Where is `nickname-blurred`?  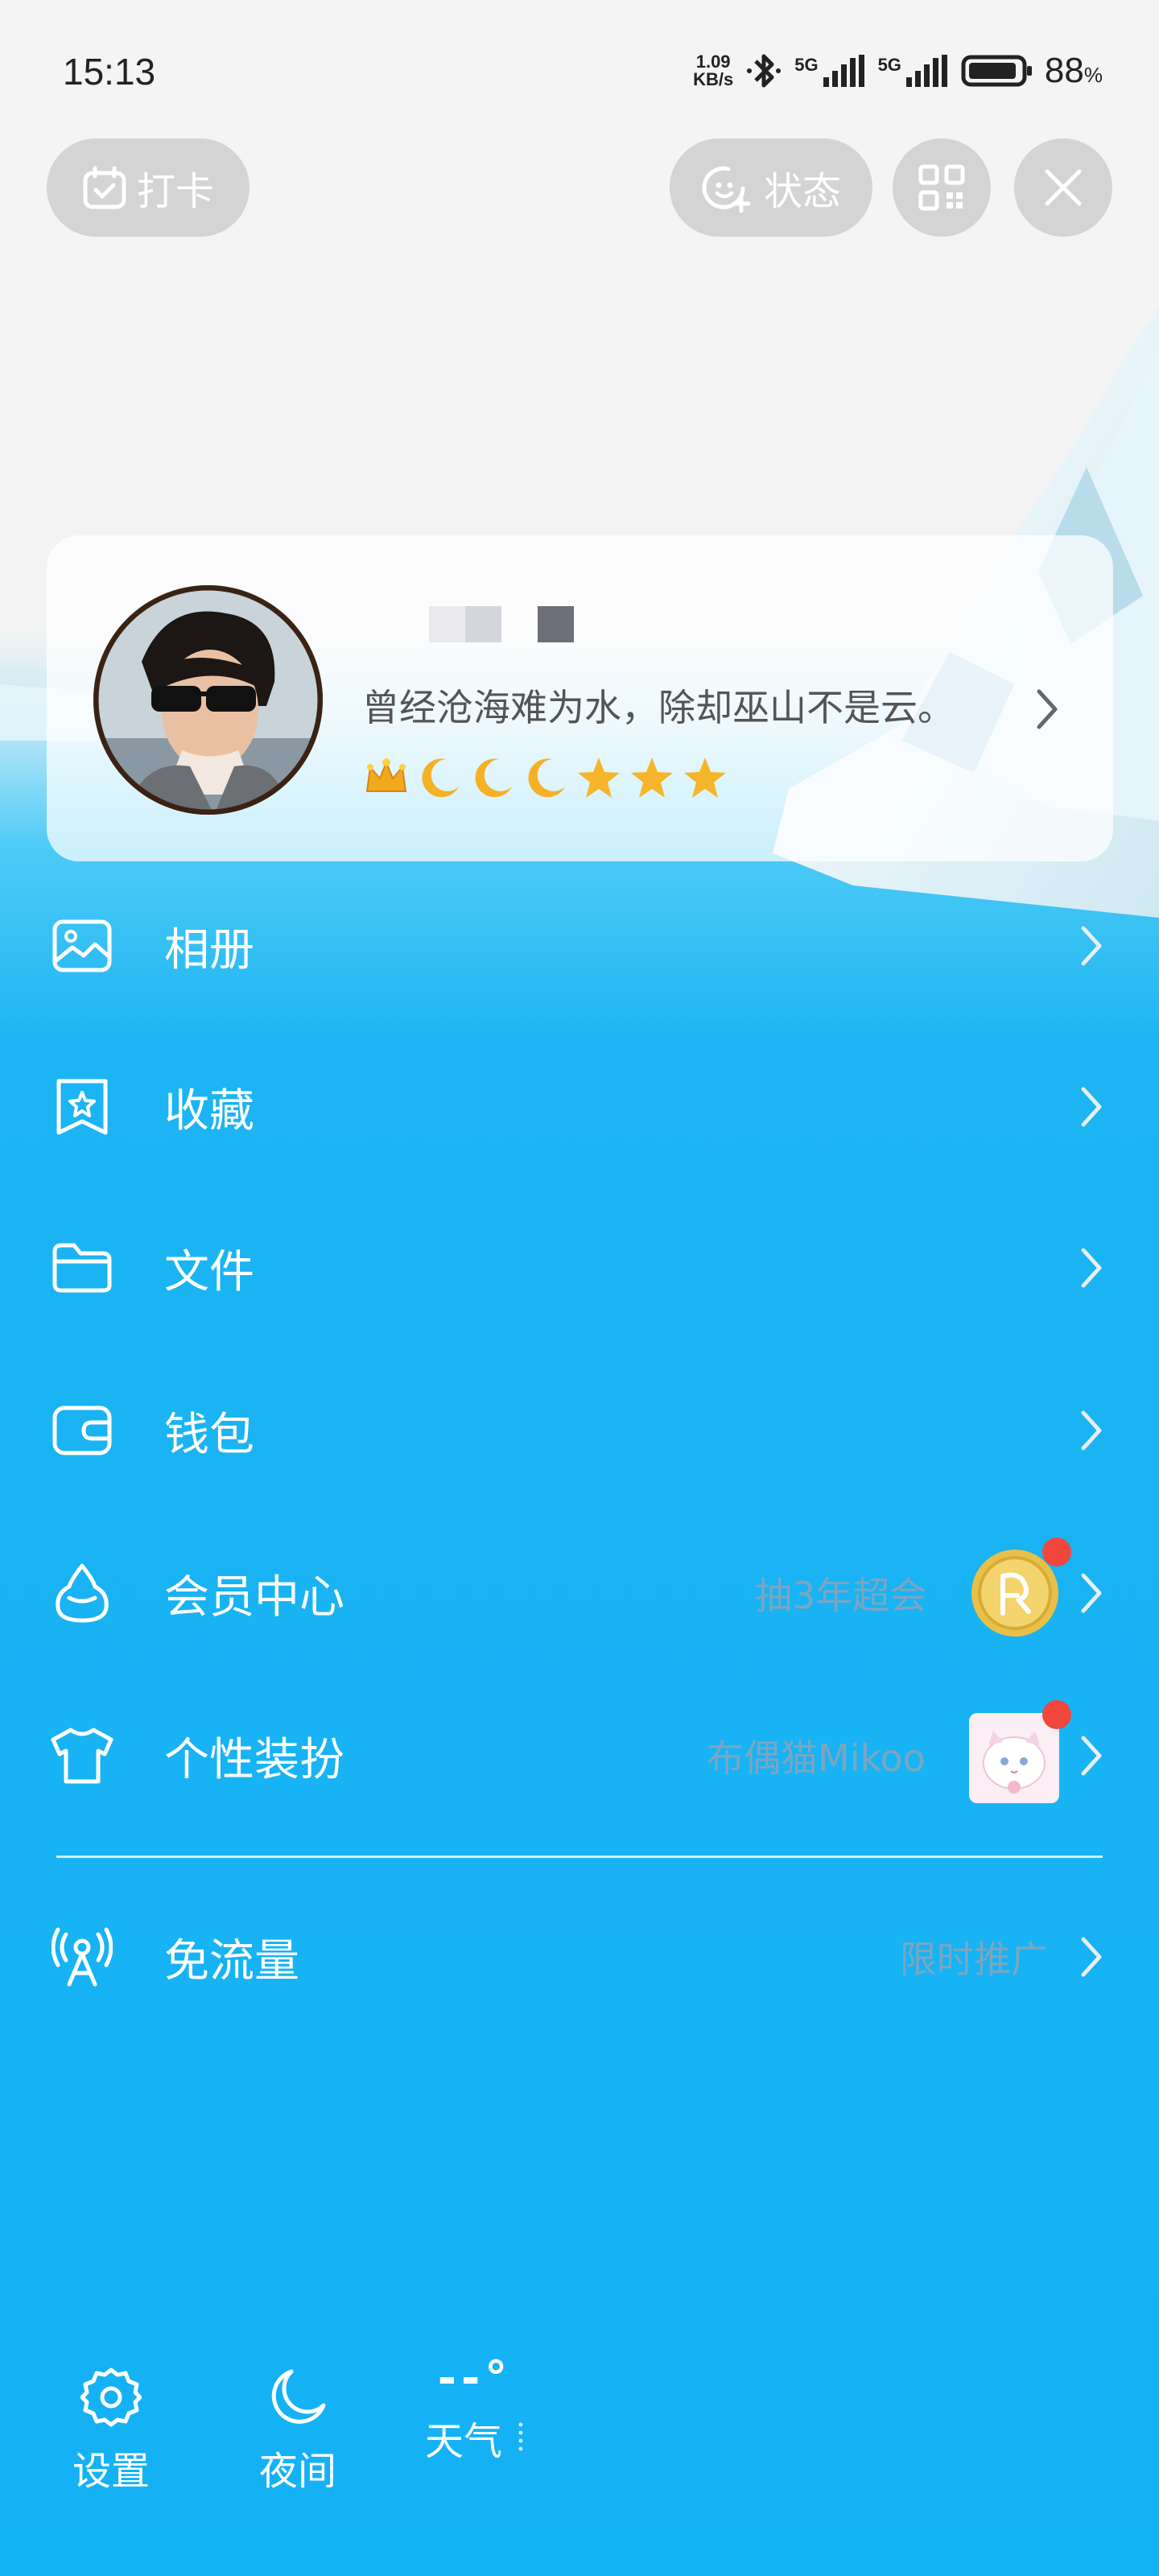
nickname-blurred is located at coordinates (502, 624).